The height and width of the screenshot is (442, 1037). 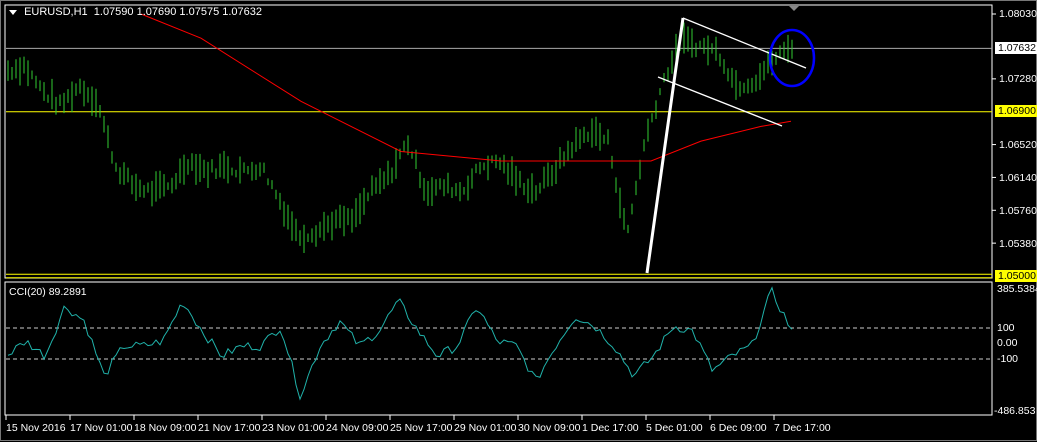 I want to click on time-label: 21 Nov 17:00, so click(x=229, y=428).